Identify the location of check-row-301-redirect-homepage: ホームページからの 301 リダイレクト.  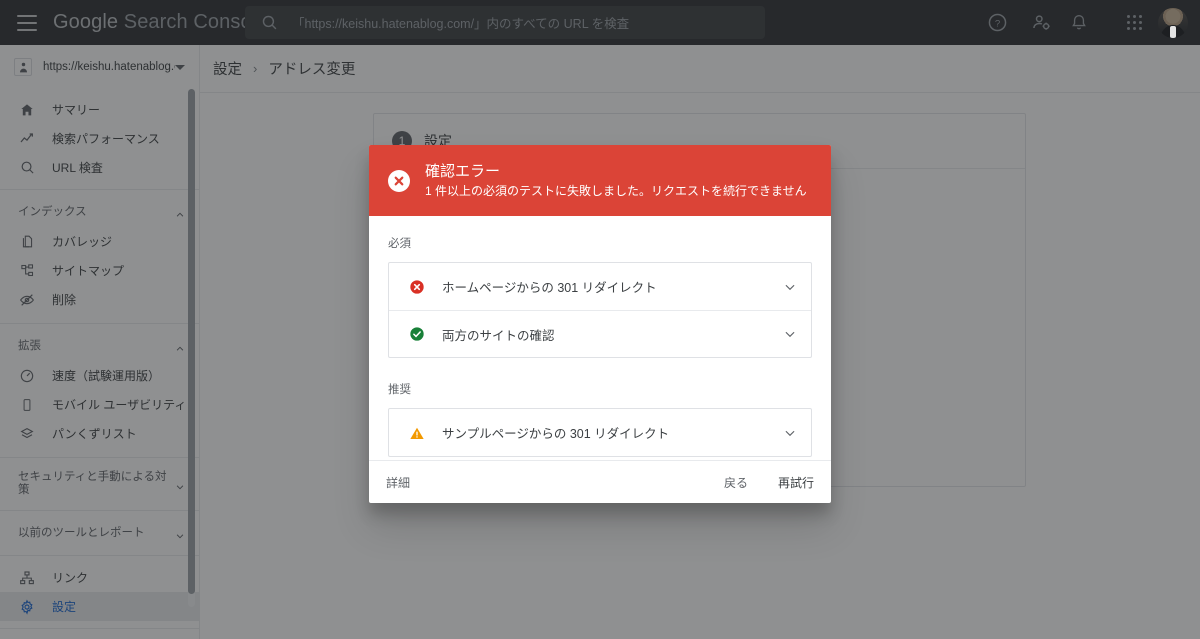
(600, 286).